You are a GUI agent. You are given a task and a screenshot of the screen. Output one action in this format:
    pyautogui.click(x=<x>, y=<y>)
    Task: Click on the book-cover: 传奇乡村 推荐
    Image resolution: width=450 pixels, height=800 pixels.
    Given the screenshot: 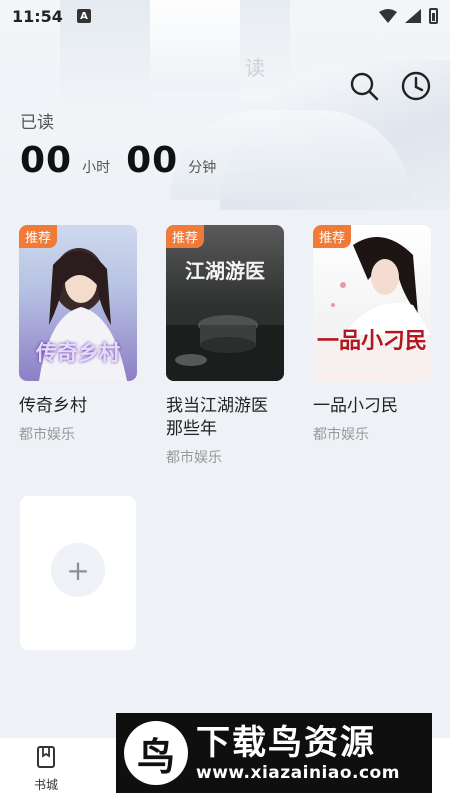 What is the action you would take?
    pyautogui.click(x=78, y=303)
    